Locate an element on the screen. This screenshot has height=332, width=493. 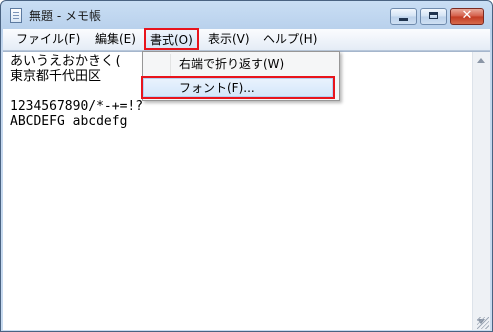
maximize-button is located at coordinates (433, 16).